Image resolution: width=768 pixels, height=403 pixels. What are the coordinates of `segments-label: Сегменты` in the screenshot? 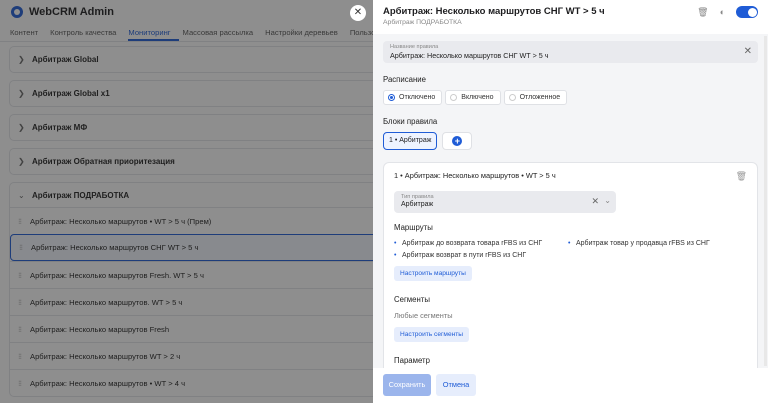 It's located at (412, 299).